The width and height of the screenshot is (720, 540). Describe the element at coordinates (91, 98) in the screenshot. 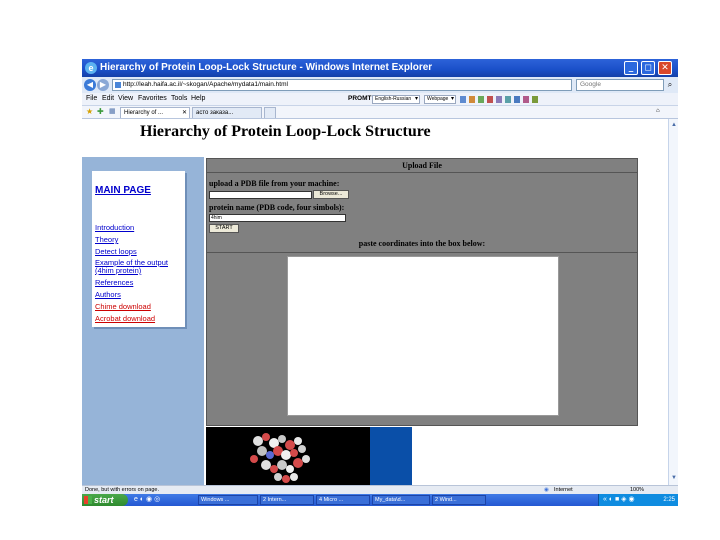

I see `menu-file: File` at that location.